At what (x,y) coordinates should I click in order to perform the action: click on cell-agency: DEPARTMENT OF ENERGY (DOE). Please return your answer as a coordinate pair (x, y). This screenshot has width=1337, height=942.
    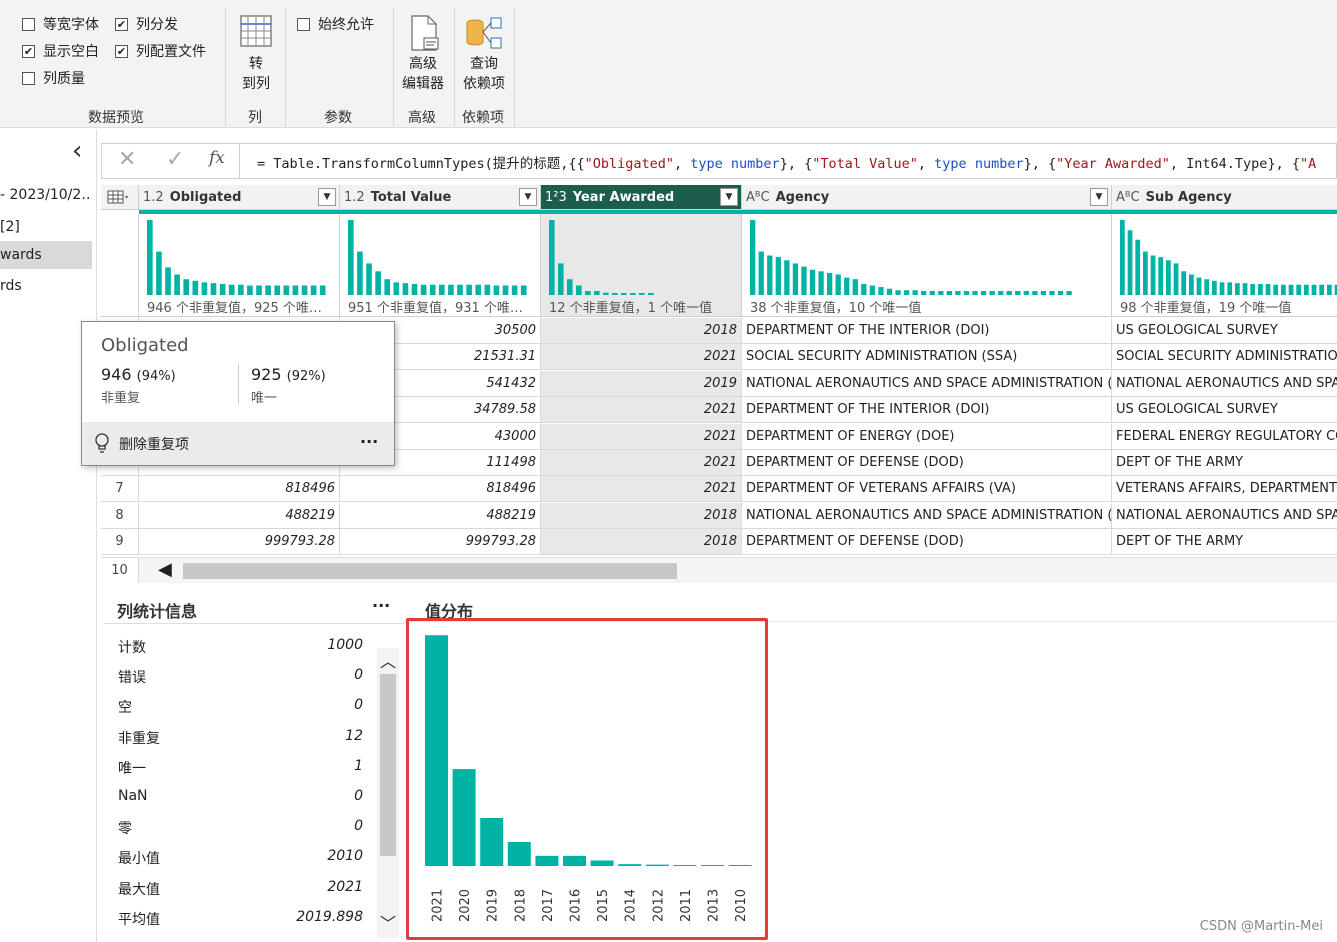
    Looking at the image, I should click on (927, 436).